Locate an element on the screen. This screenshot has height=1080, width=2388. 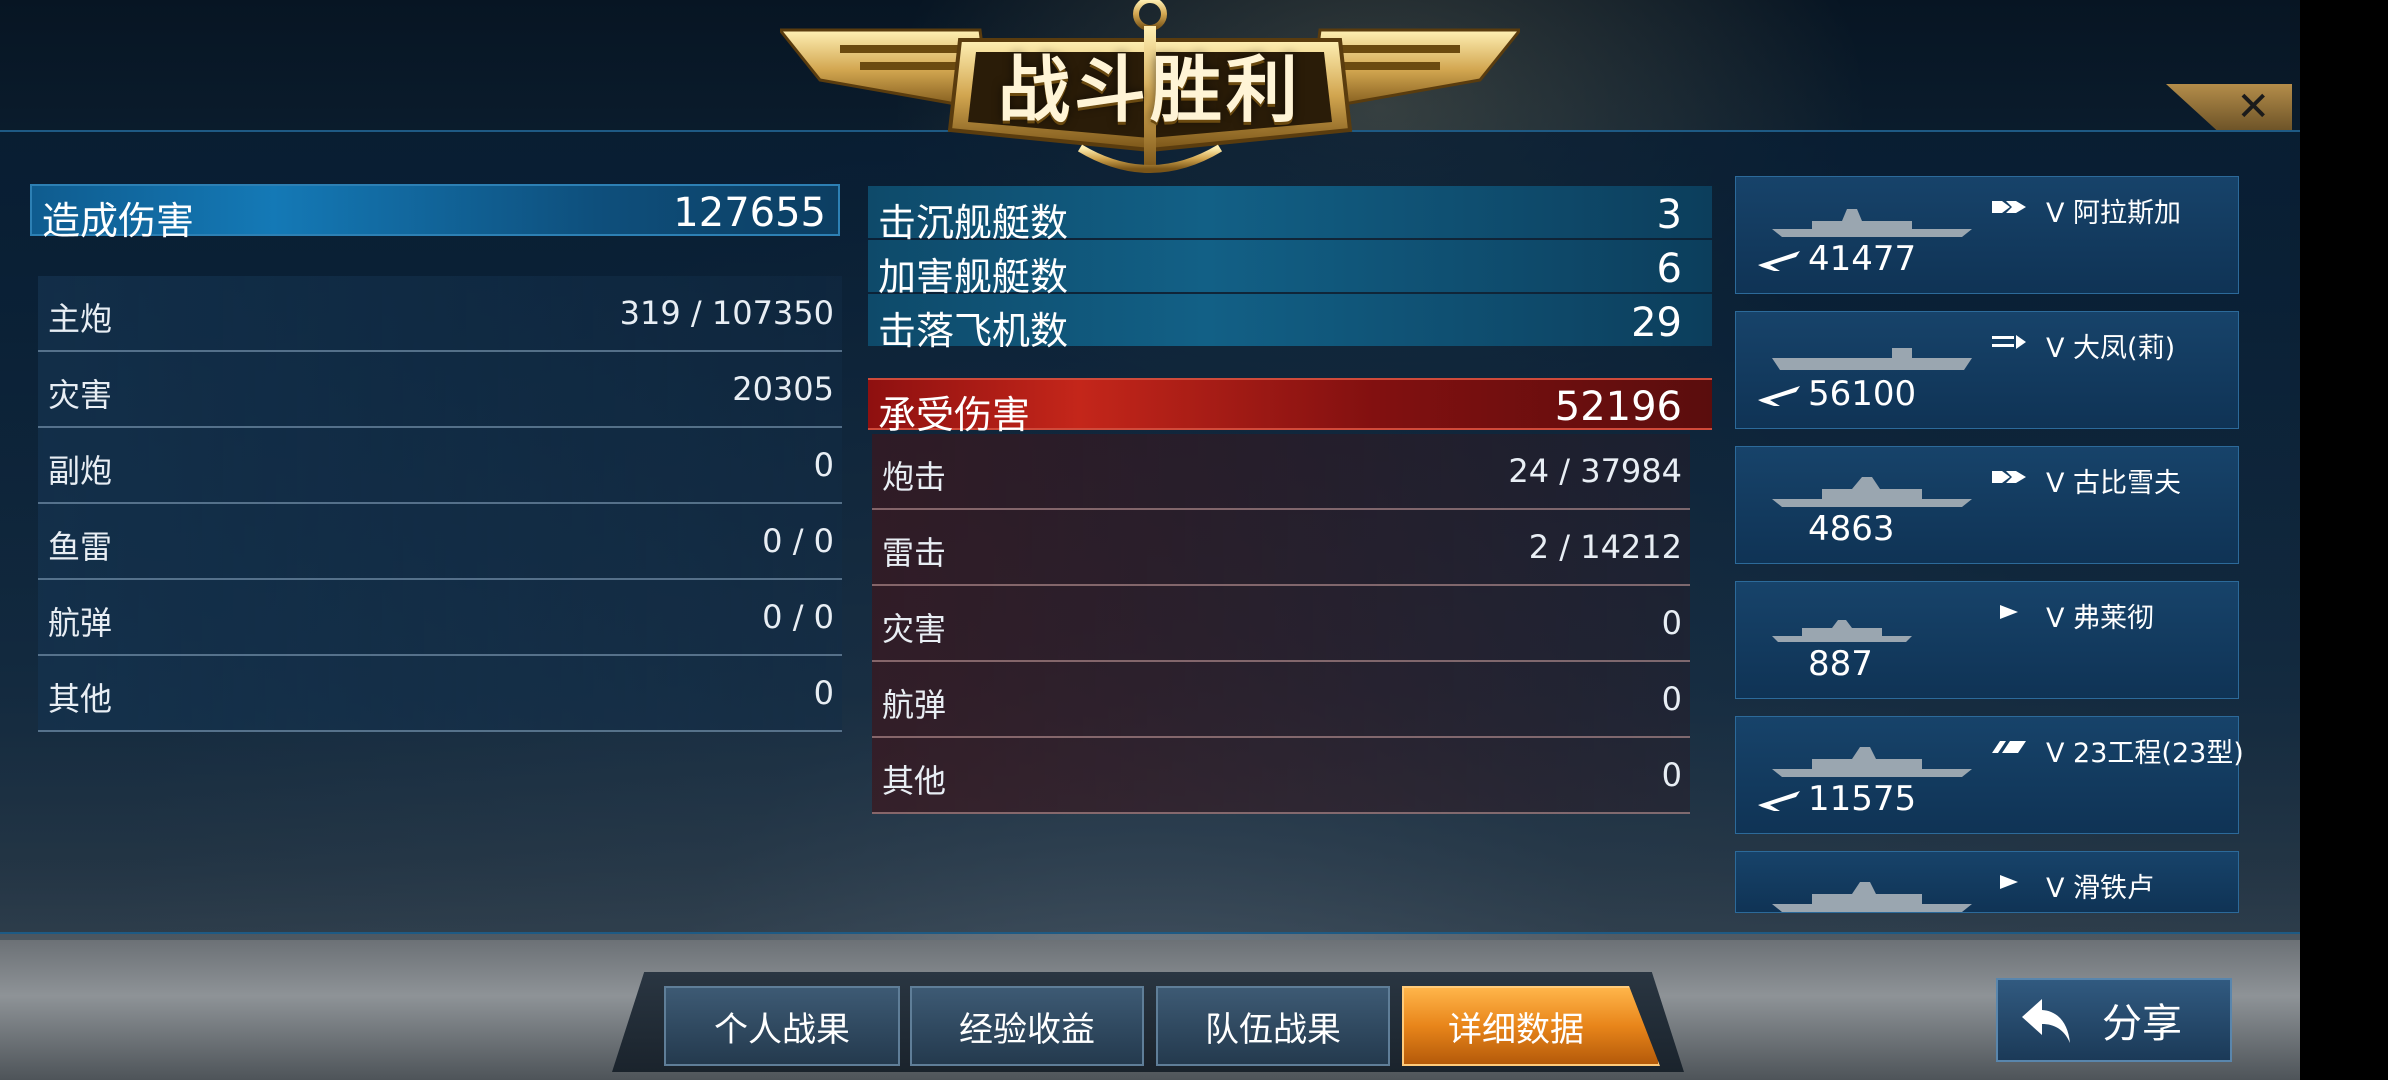
battleship-icon is located at coordinates (2009, 747).